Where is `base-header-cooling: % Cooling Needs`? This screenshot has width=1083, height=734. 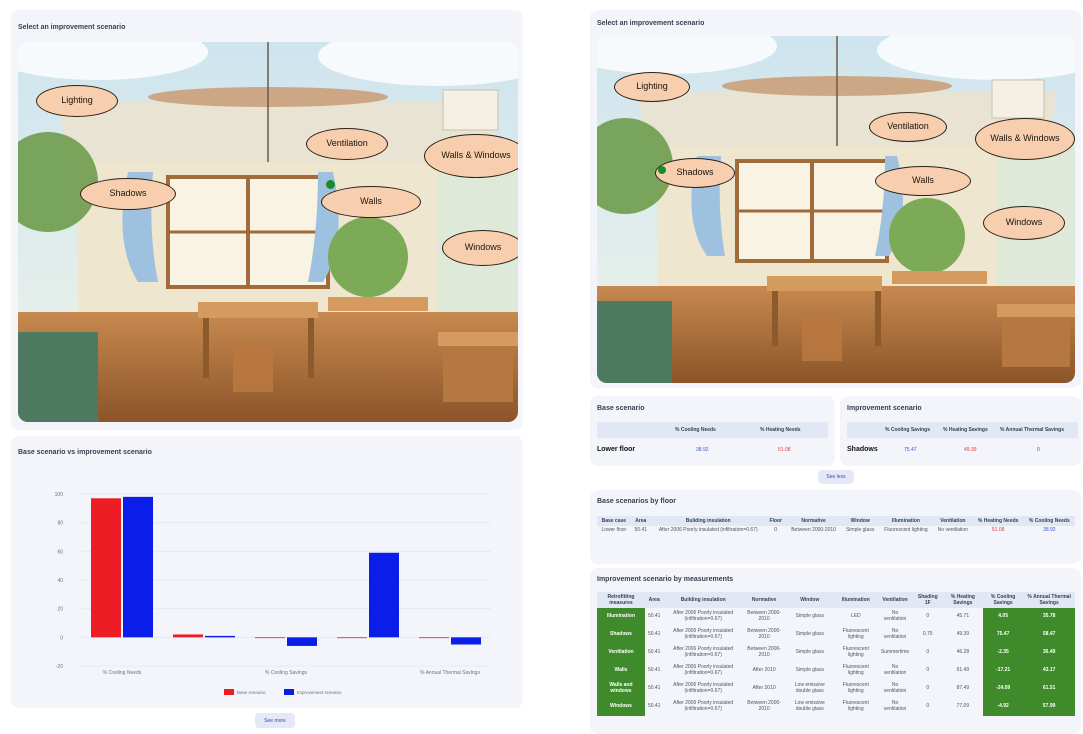
base-header-cooling: % Cooling Needs is located at coordinates (695, 430).